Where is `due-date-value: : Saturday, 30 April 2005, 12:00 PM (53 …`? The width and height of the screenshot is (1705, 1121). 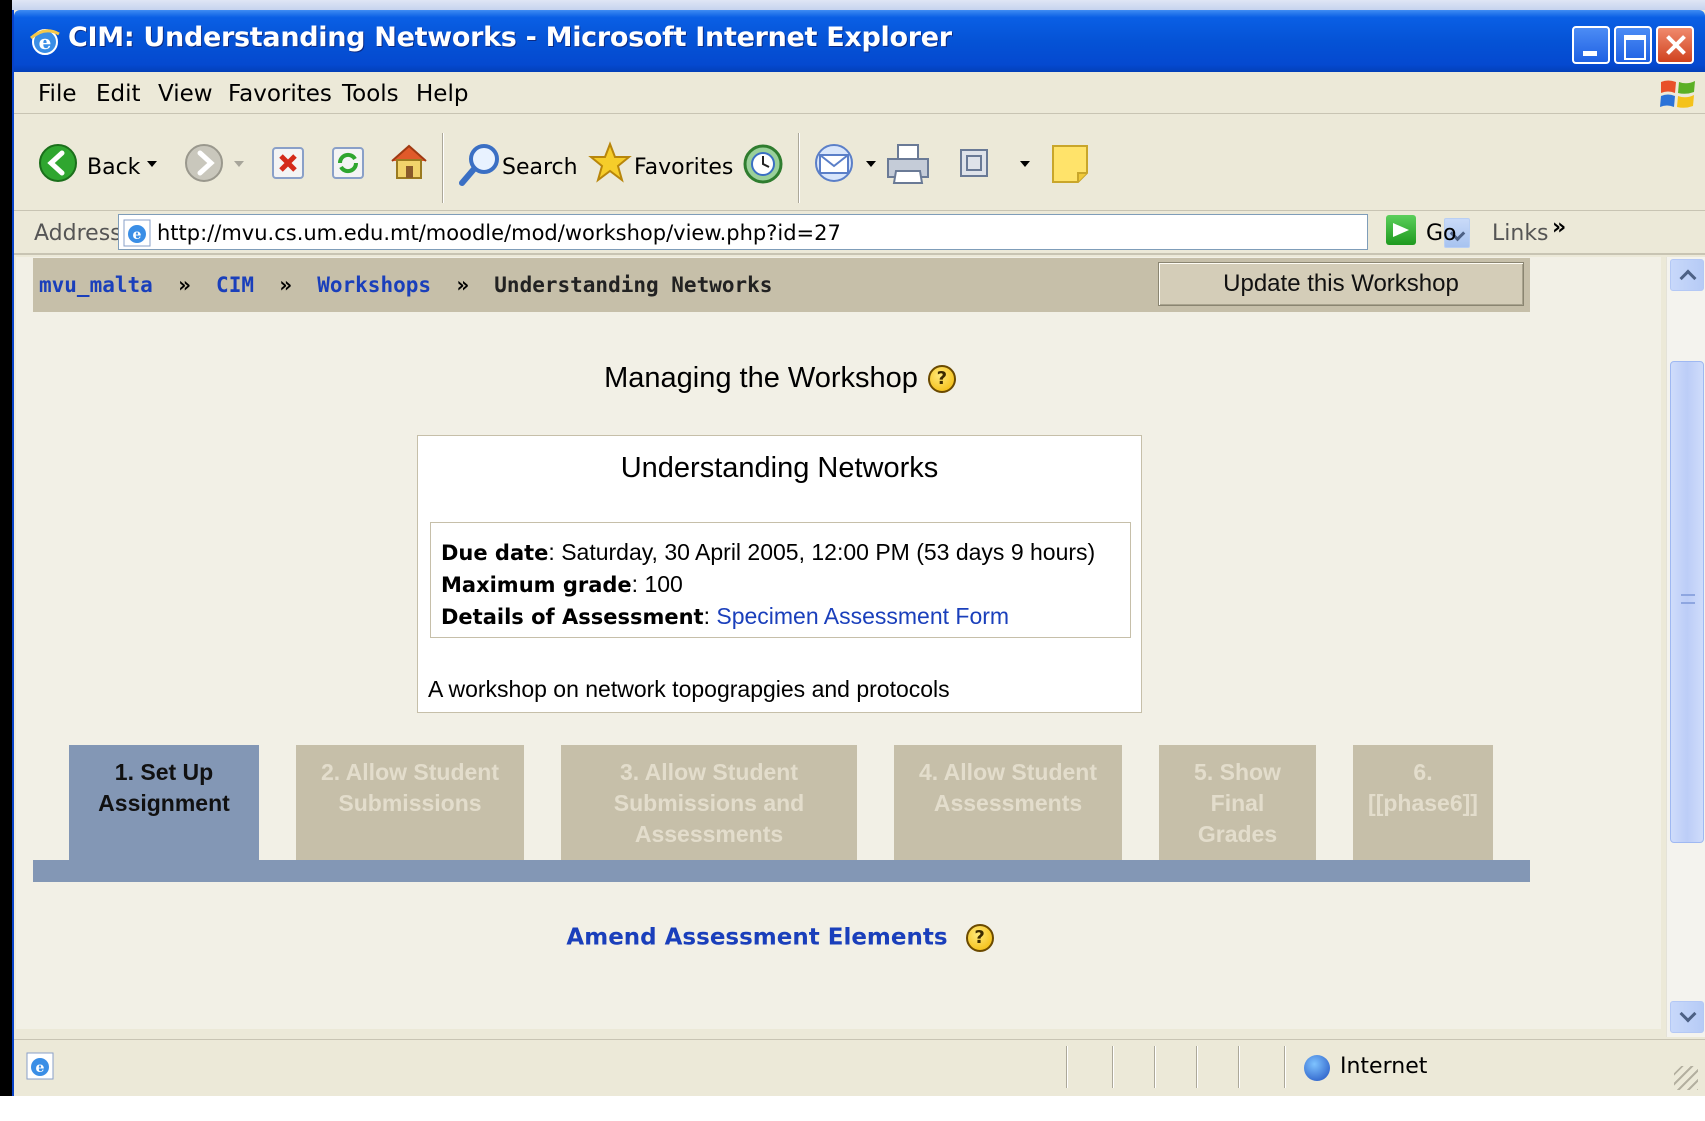
due-date-value: : Saturday, 30 April 2005, 12:00 PM (53 … is located at coordinates (822, 552).